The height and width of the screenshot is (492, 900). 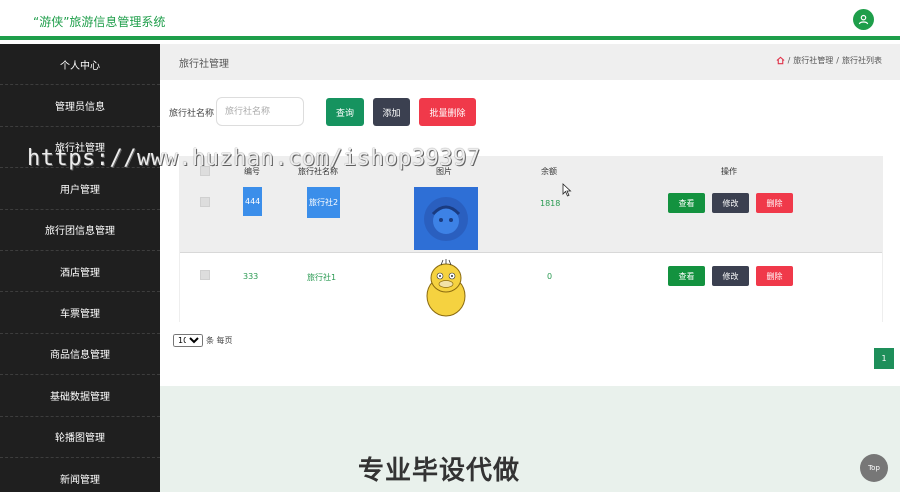 I want to click on sidebar-item-tickets: 车票管理, so click(x=80, y=313).